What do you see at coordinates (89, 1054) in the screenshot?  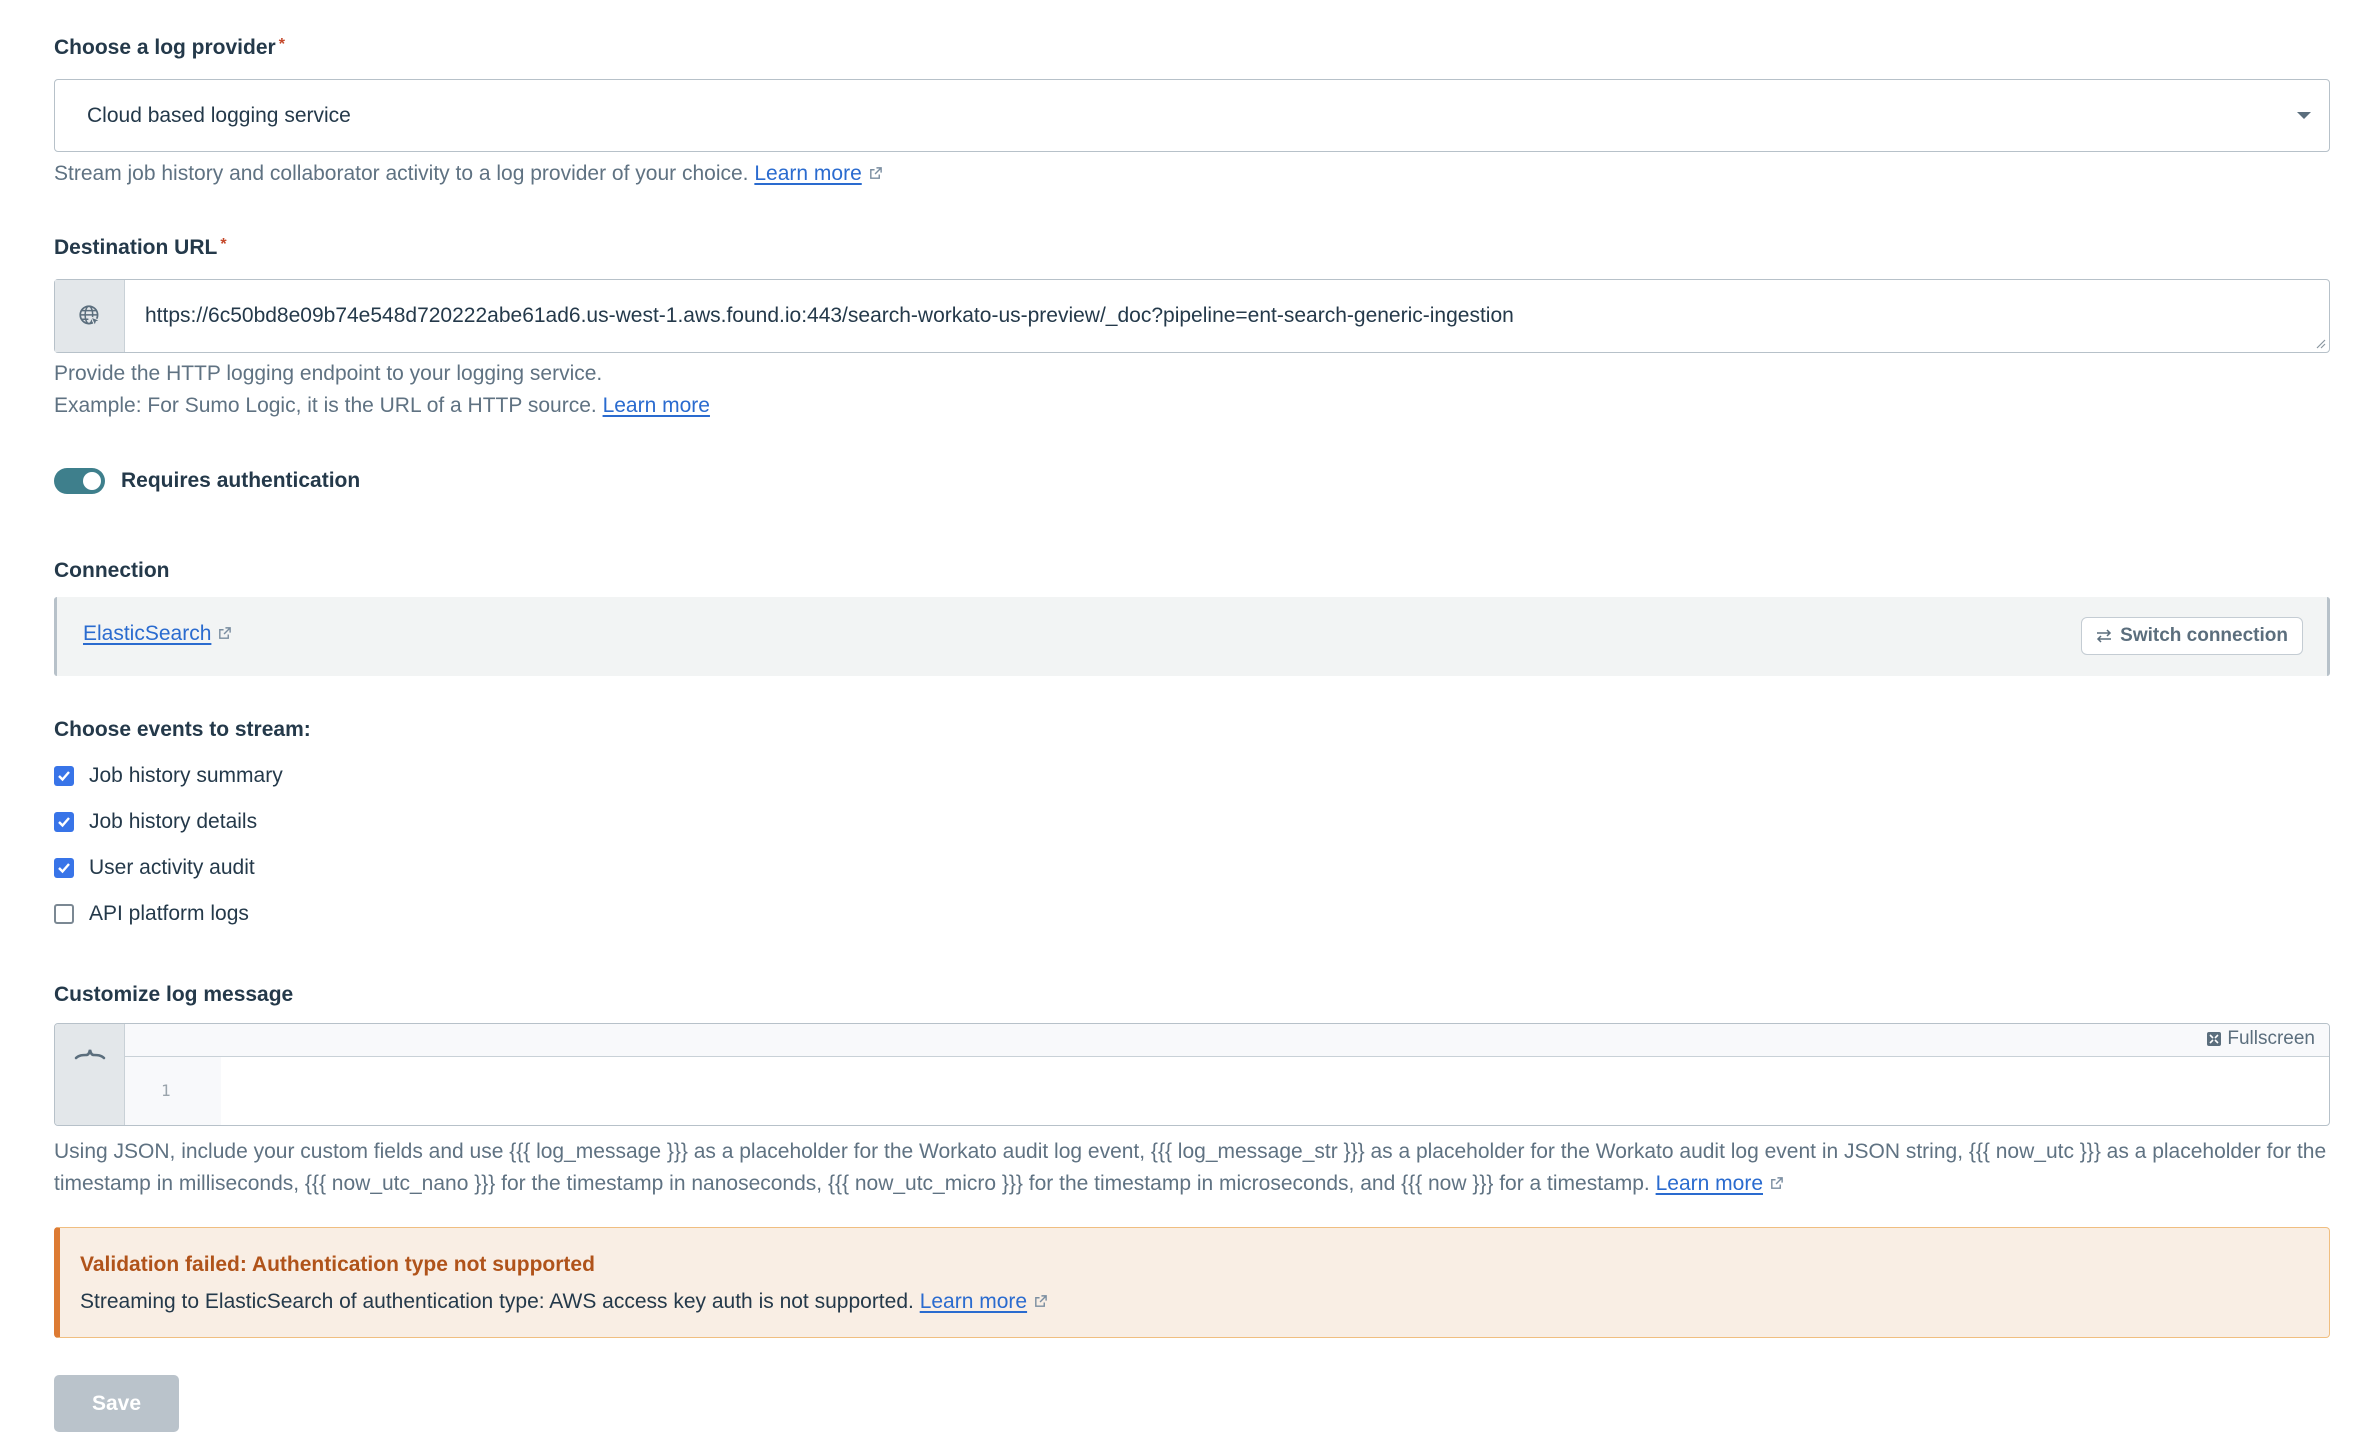 I see `curly-brace-icon` at bounding box center [89, 1054].